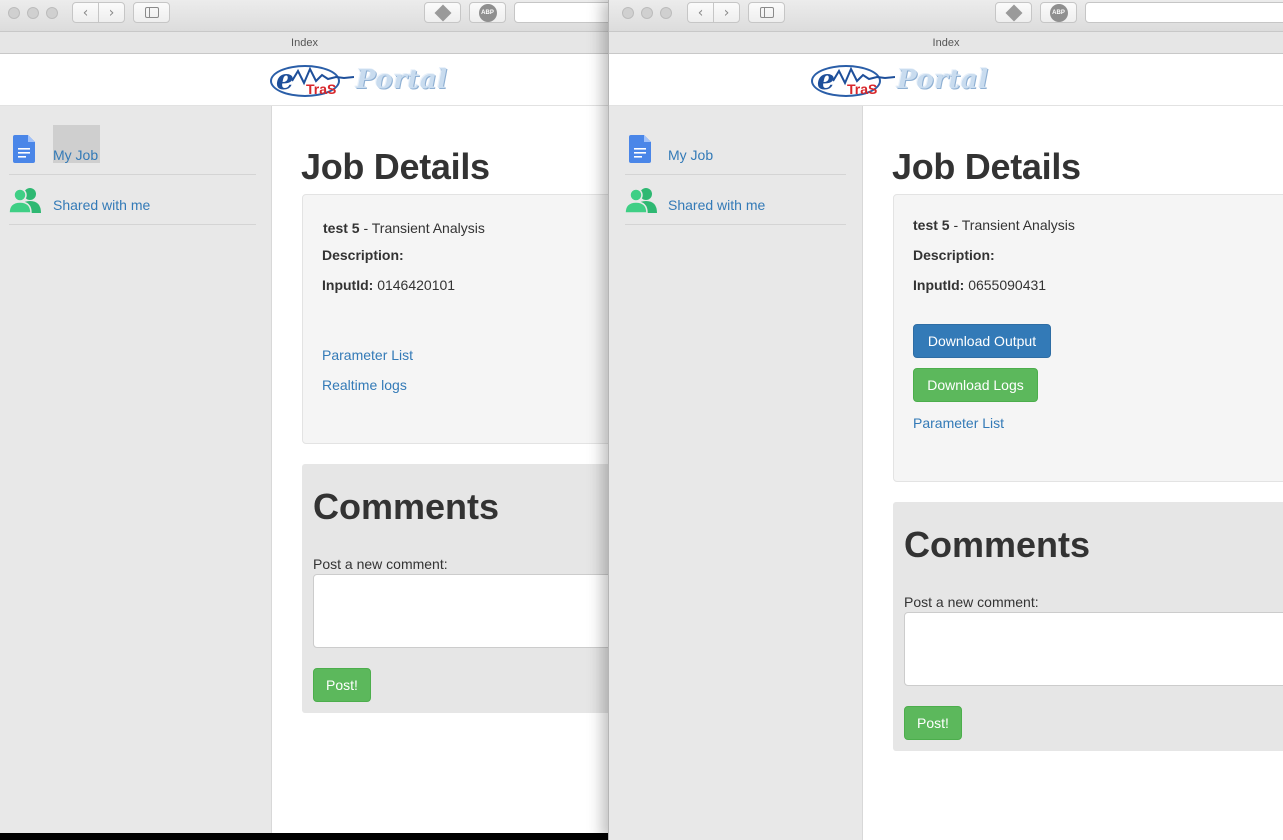 This screenshot has height=840, width=1283. I want to click on input-id-row: InputId: 0655090431, so click(979, 285).